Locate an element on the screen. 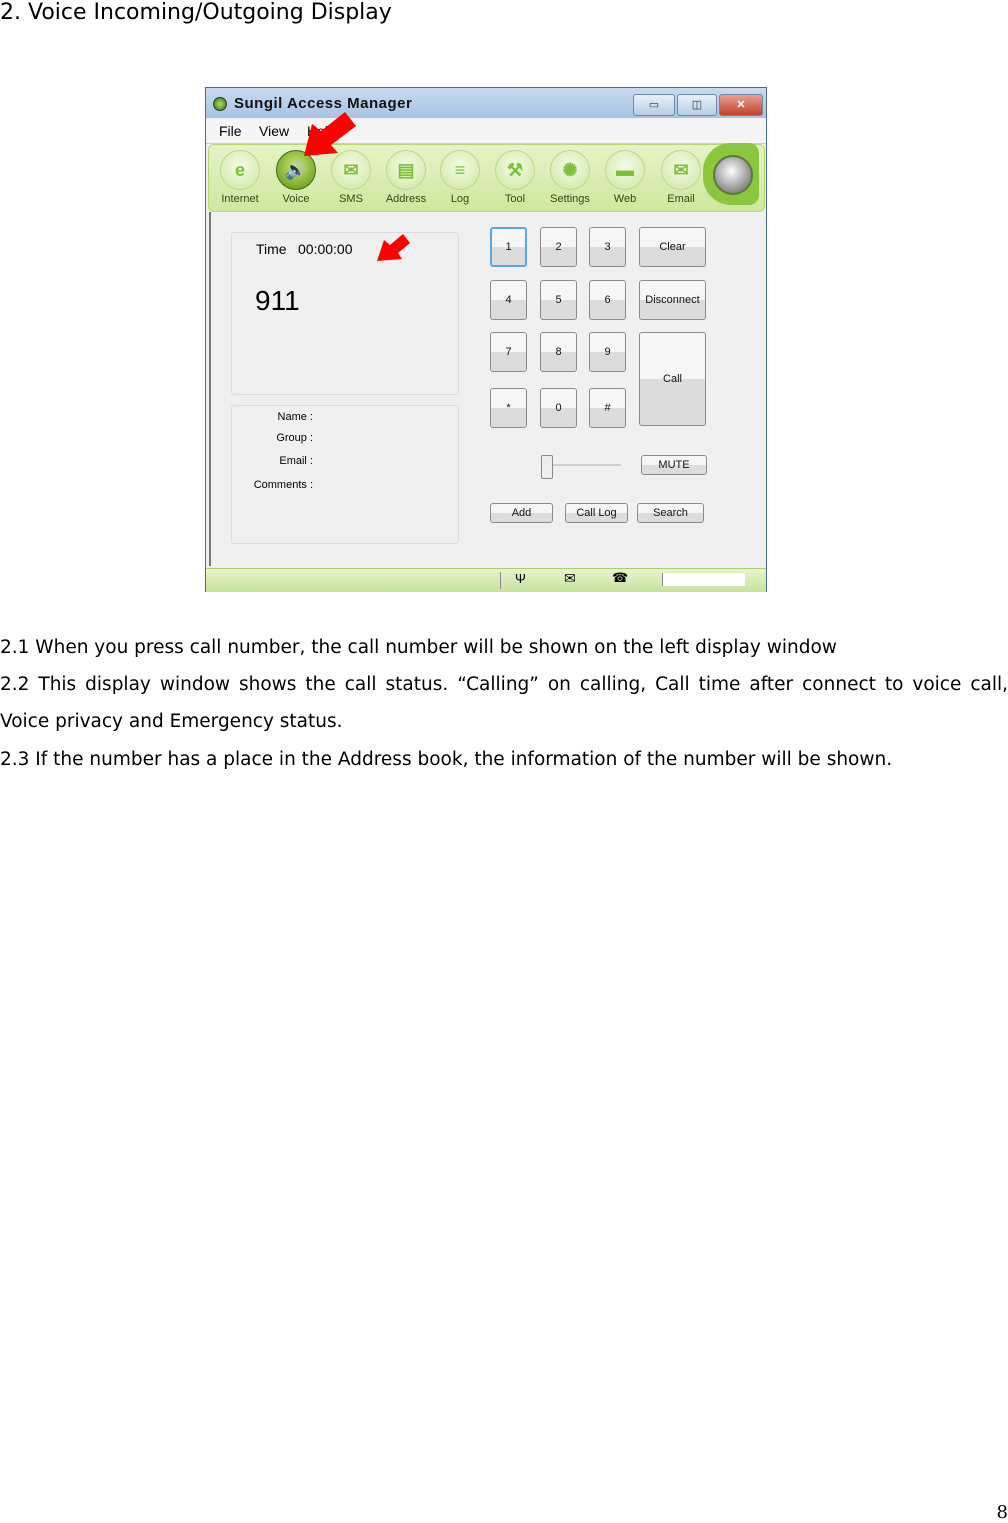 Image resolution: width=1008 pixels, height=1523 pixels. annotation-arrows is located at coordinates (357, 186).